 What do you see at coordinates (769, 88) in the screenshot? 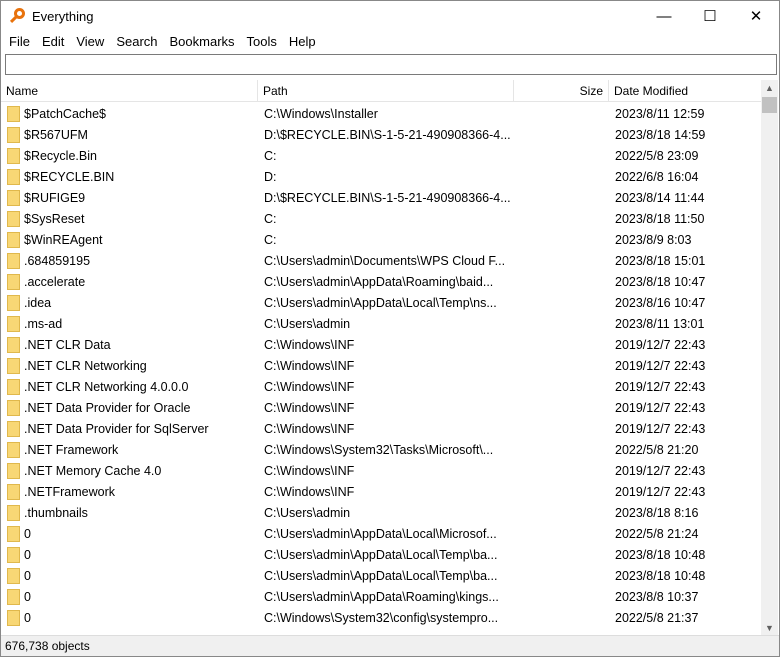
I see `scroll-up-icon: ▲` at bounding box center [769, 88].